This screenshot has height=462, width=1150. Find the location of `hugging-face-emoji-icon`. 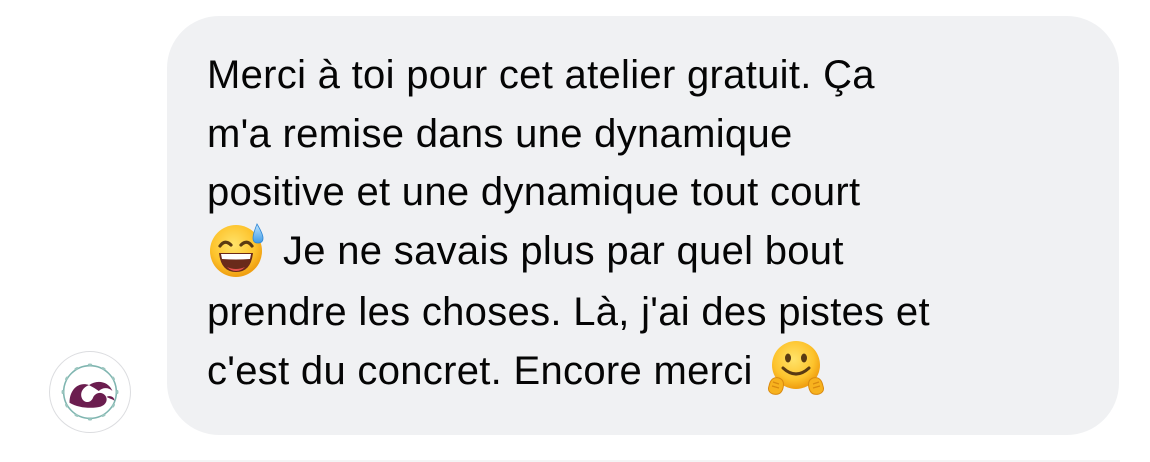

hugging-face-emoji-icon is located at coordinates (796, 369).